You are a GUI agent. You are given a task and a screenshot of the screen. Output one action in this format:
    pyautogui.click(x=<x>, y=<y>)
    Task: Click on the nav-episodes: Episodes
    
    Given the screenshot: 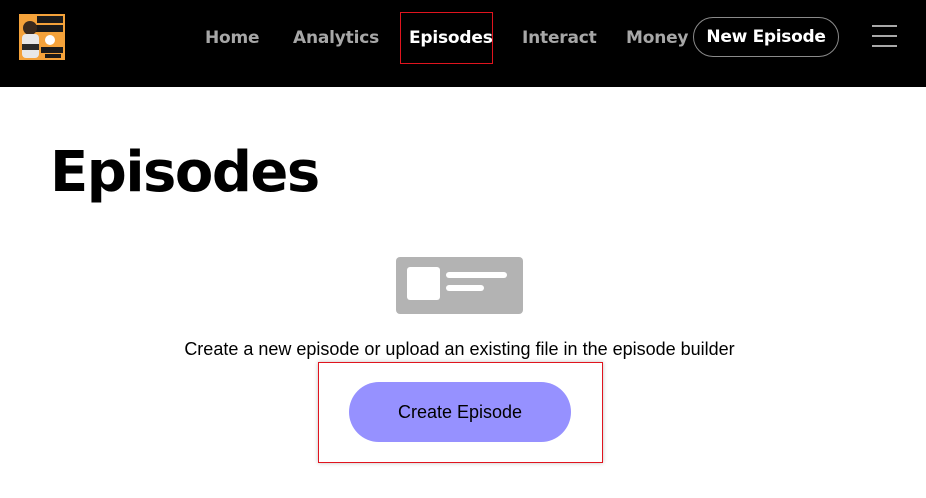 What is the action you would take?
    pyautogui.click(x=451, y=38)
    